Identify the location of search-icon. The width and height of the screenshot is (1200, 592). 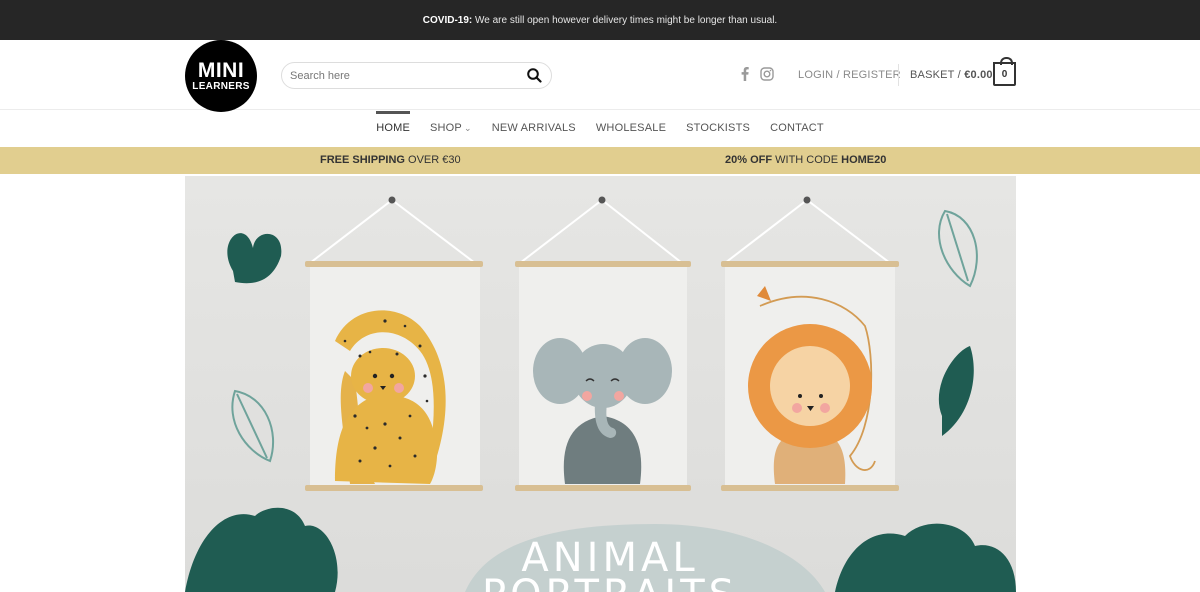
(534, 76).